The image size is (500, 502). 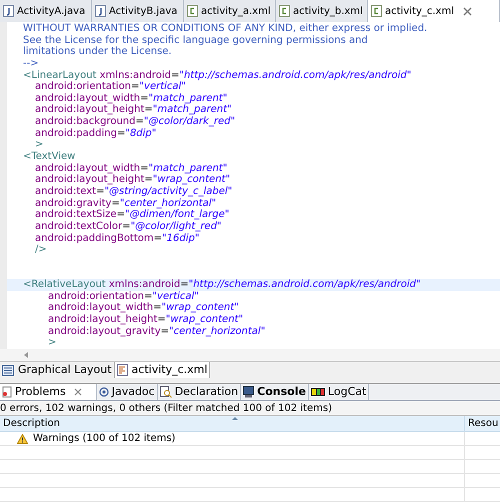 What do you see at coordinates (225, 28) in the screenshot?
I see `code-token: WITHOUT WARRANTIES OR CONDITIONS OF ANY KIND, either express or implied.` at bounding box center [225, 28].